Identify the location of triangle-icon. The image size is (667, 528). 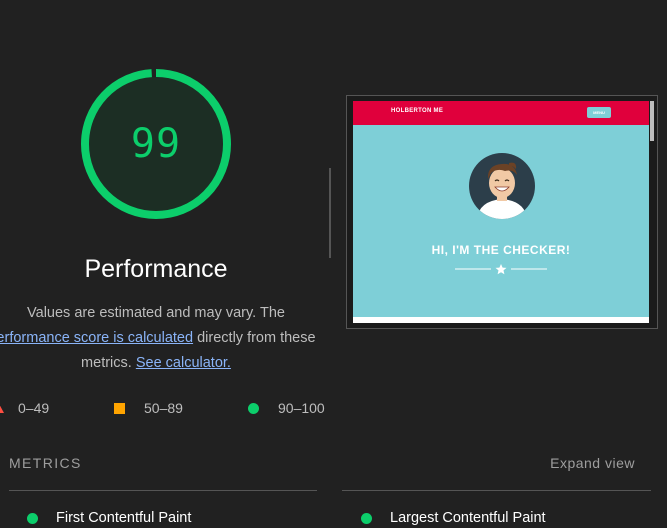
(2, 407).